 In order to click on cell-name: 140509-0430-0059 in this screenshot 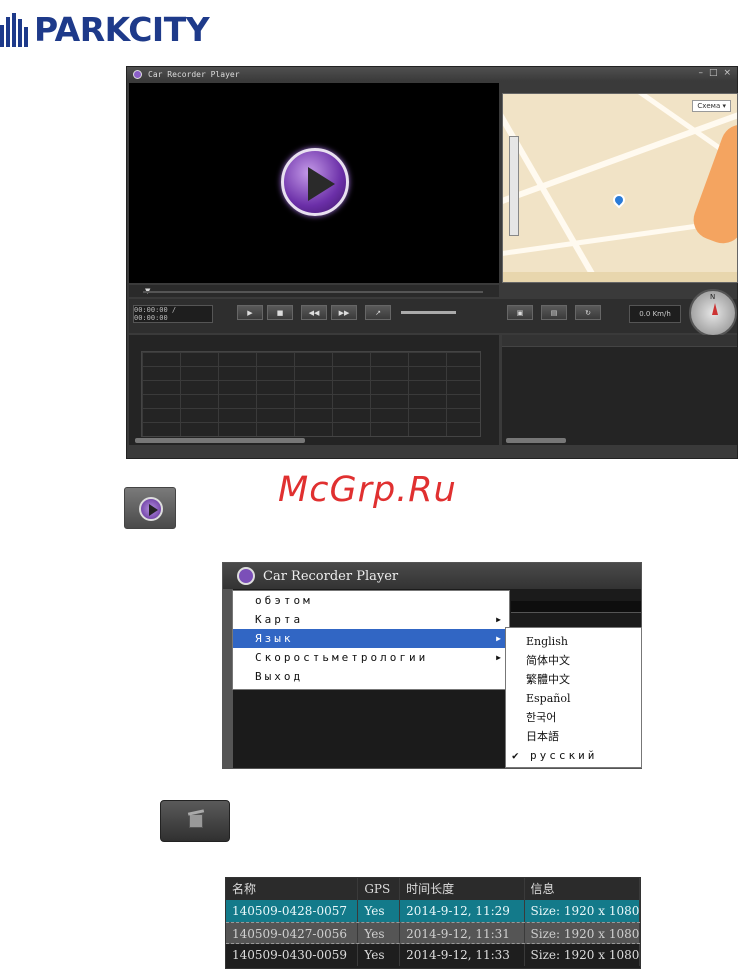, I will do `click(292, 955)`.